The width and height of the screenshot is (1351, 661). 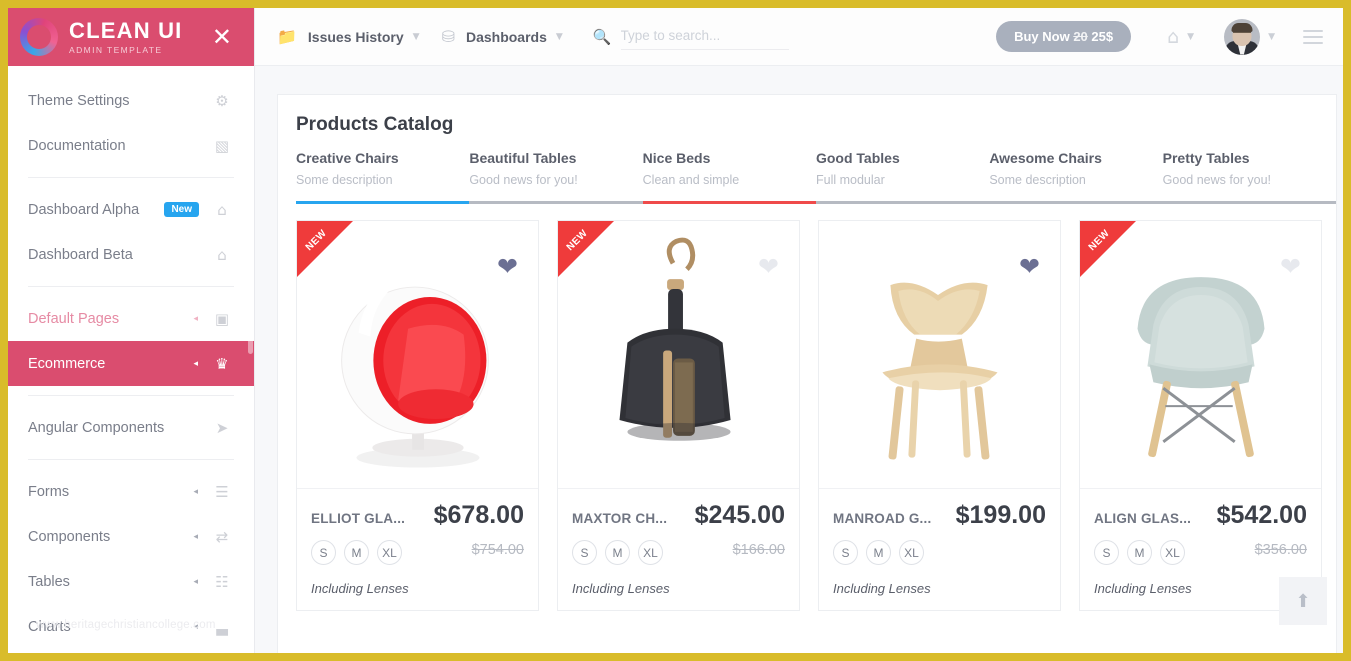 I want to click on sidebar-item-tables: Tables ◂ ☷, so click(x=131, y=581).